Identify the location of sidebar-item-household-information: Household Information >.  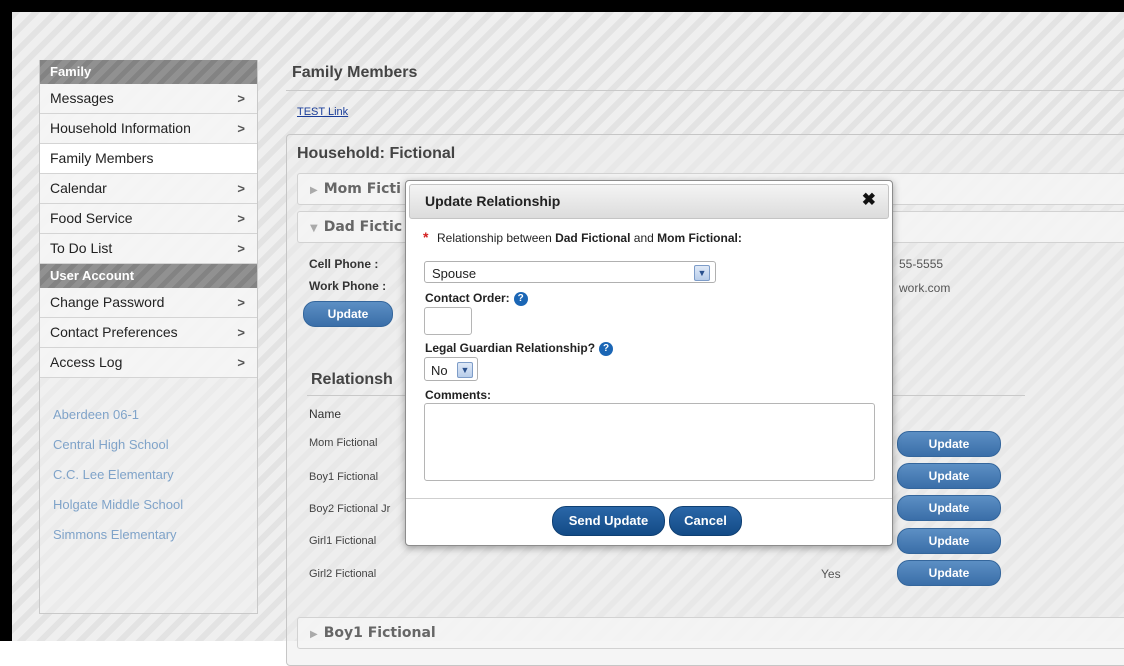
(148, 129).